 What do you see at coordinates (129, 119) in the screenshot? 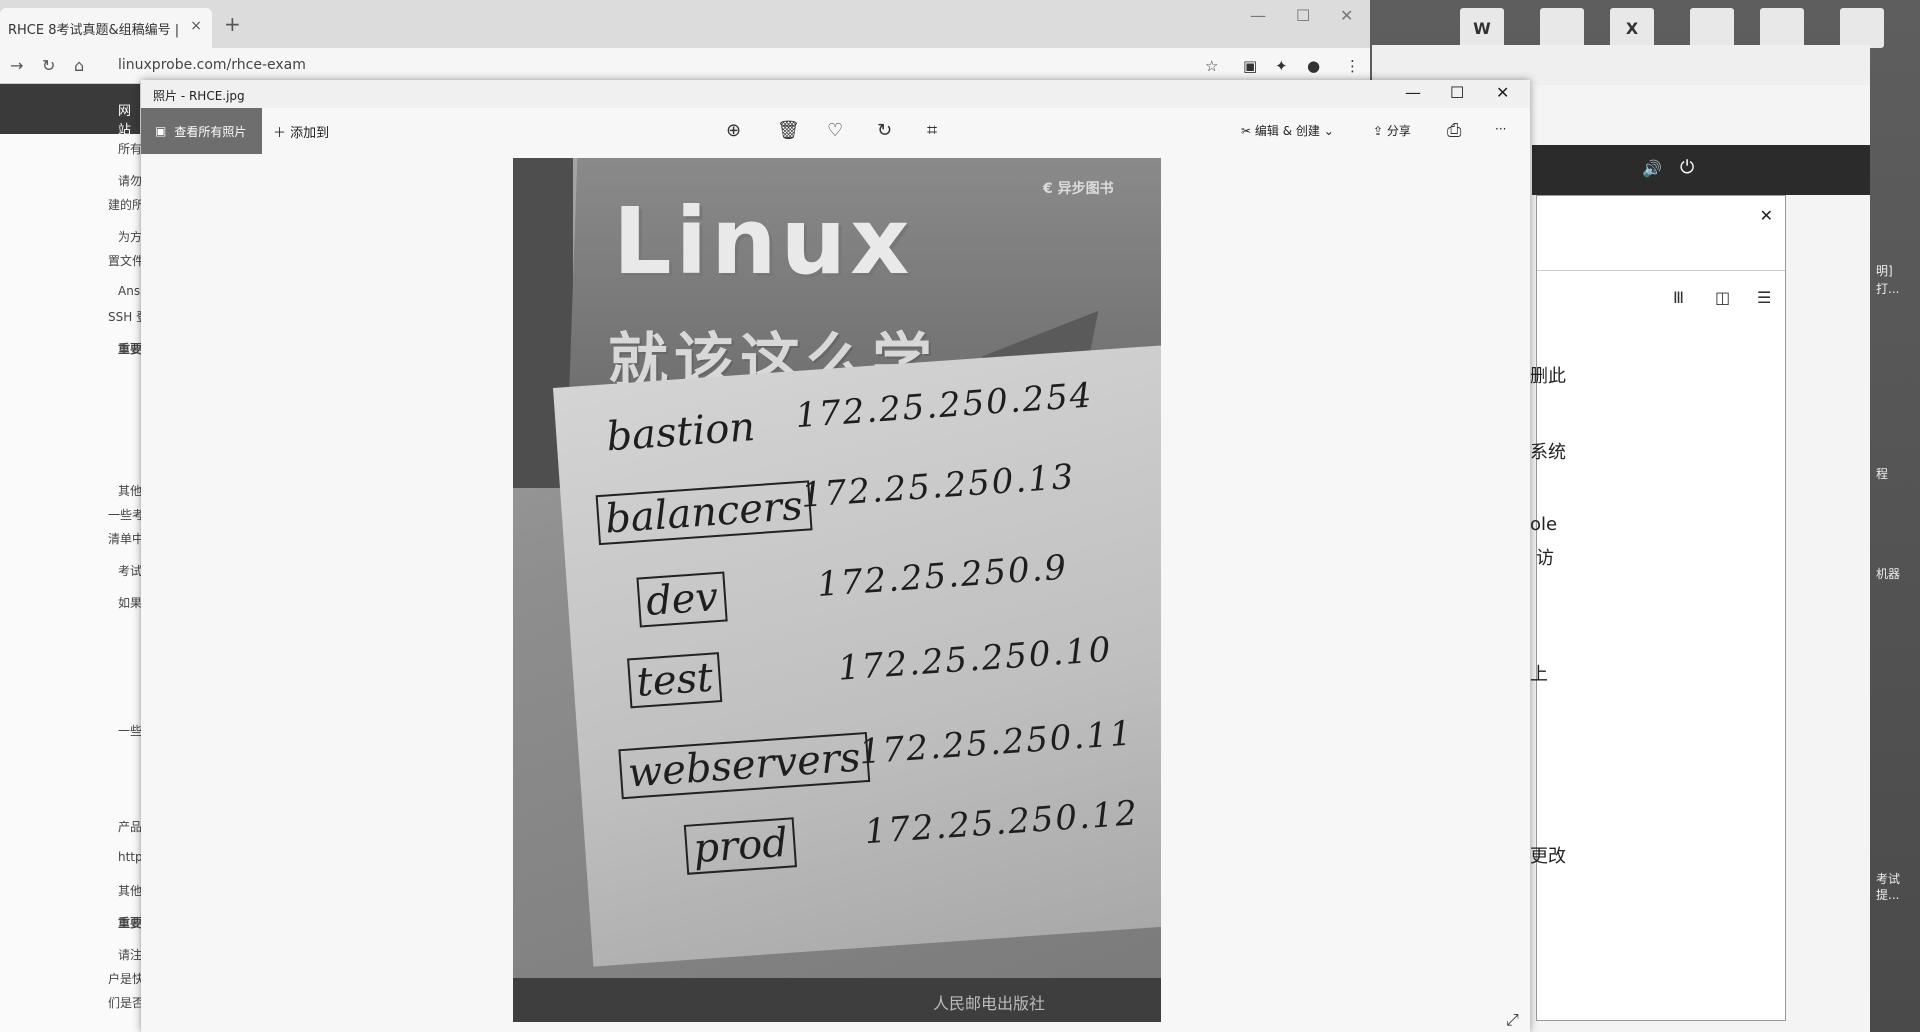
I see `site-nav-label: 网站` at bounding box center [129, 119].